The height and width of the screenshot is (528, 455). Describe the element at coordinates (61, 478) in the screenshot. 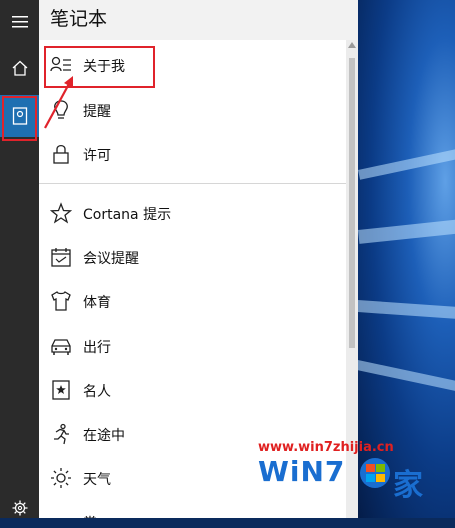

I see `sun-icon` at that location.